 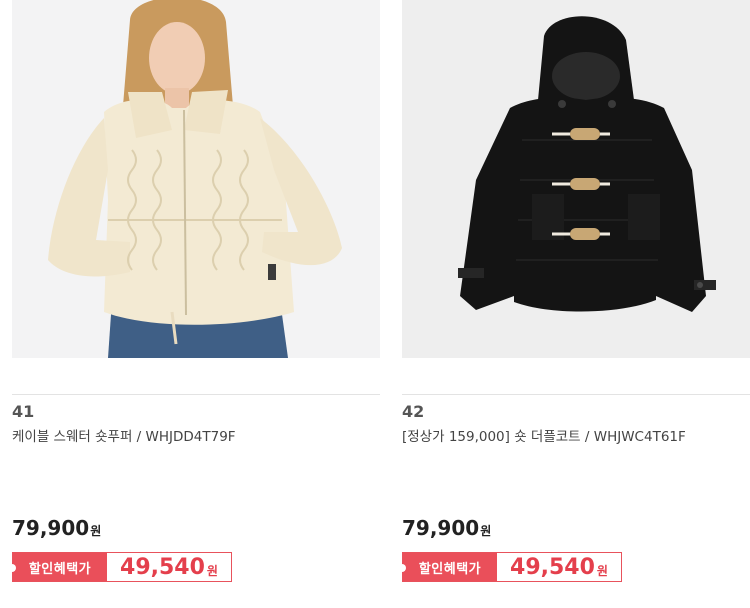 What do you see at coordinates (413, 411) in the screenshot?
I see `product-rank: 42` at bounding box center [413, 411].